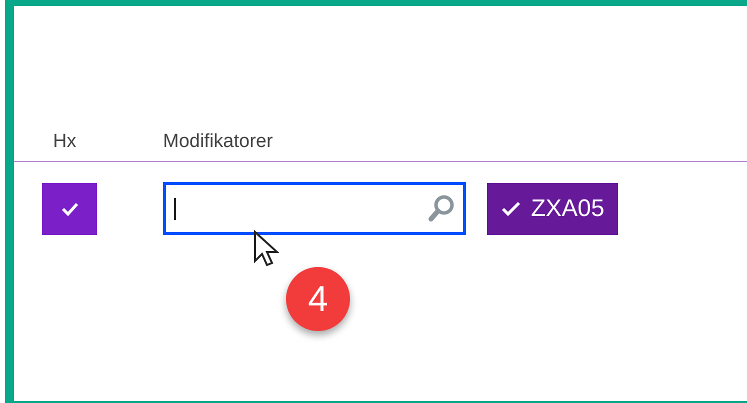  I want to click on column-header: Modifikatorer, so click(218, 142).